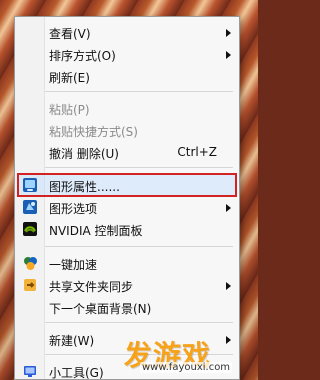 The width and height of the screenshot is (320, 380). What do you see at coordinates (69, 110) in the screenshot?
I see `menu-item-label: 粘贴(P)` at bounding box center [69, 110].